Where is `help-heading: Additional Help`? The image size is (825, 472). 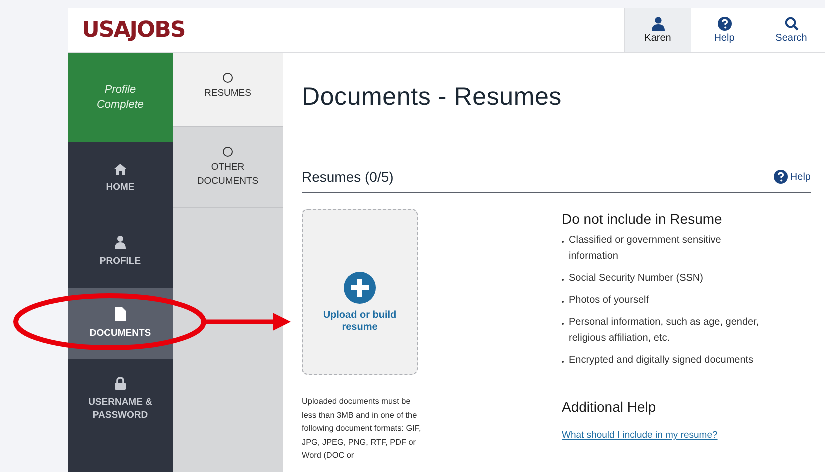
help-heading: Additional Help is located at coordinates (610, 407).